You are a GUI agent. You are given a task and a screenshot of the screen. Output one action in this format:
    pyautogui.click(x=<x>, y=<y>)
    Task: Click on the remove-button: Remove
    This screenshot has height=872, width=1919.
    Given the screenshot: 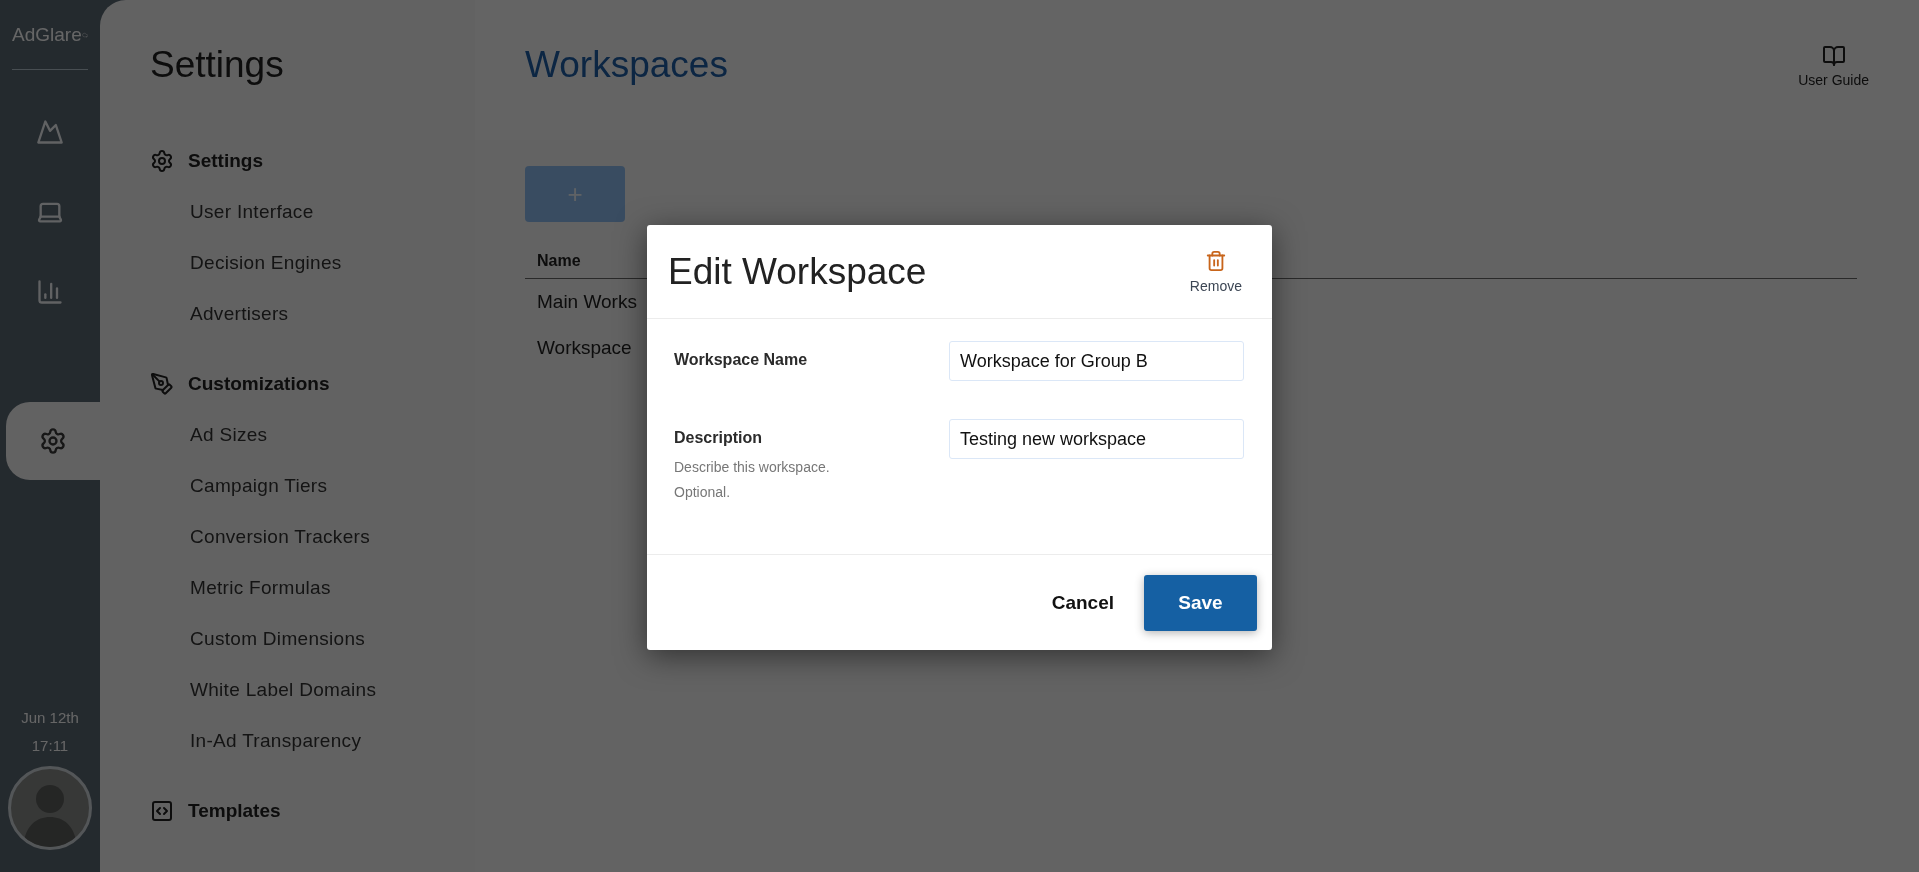 What is the action you would take?
    pyautogui.click(x=1215, y=271)
    